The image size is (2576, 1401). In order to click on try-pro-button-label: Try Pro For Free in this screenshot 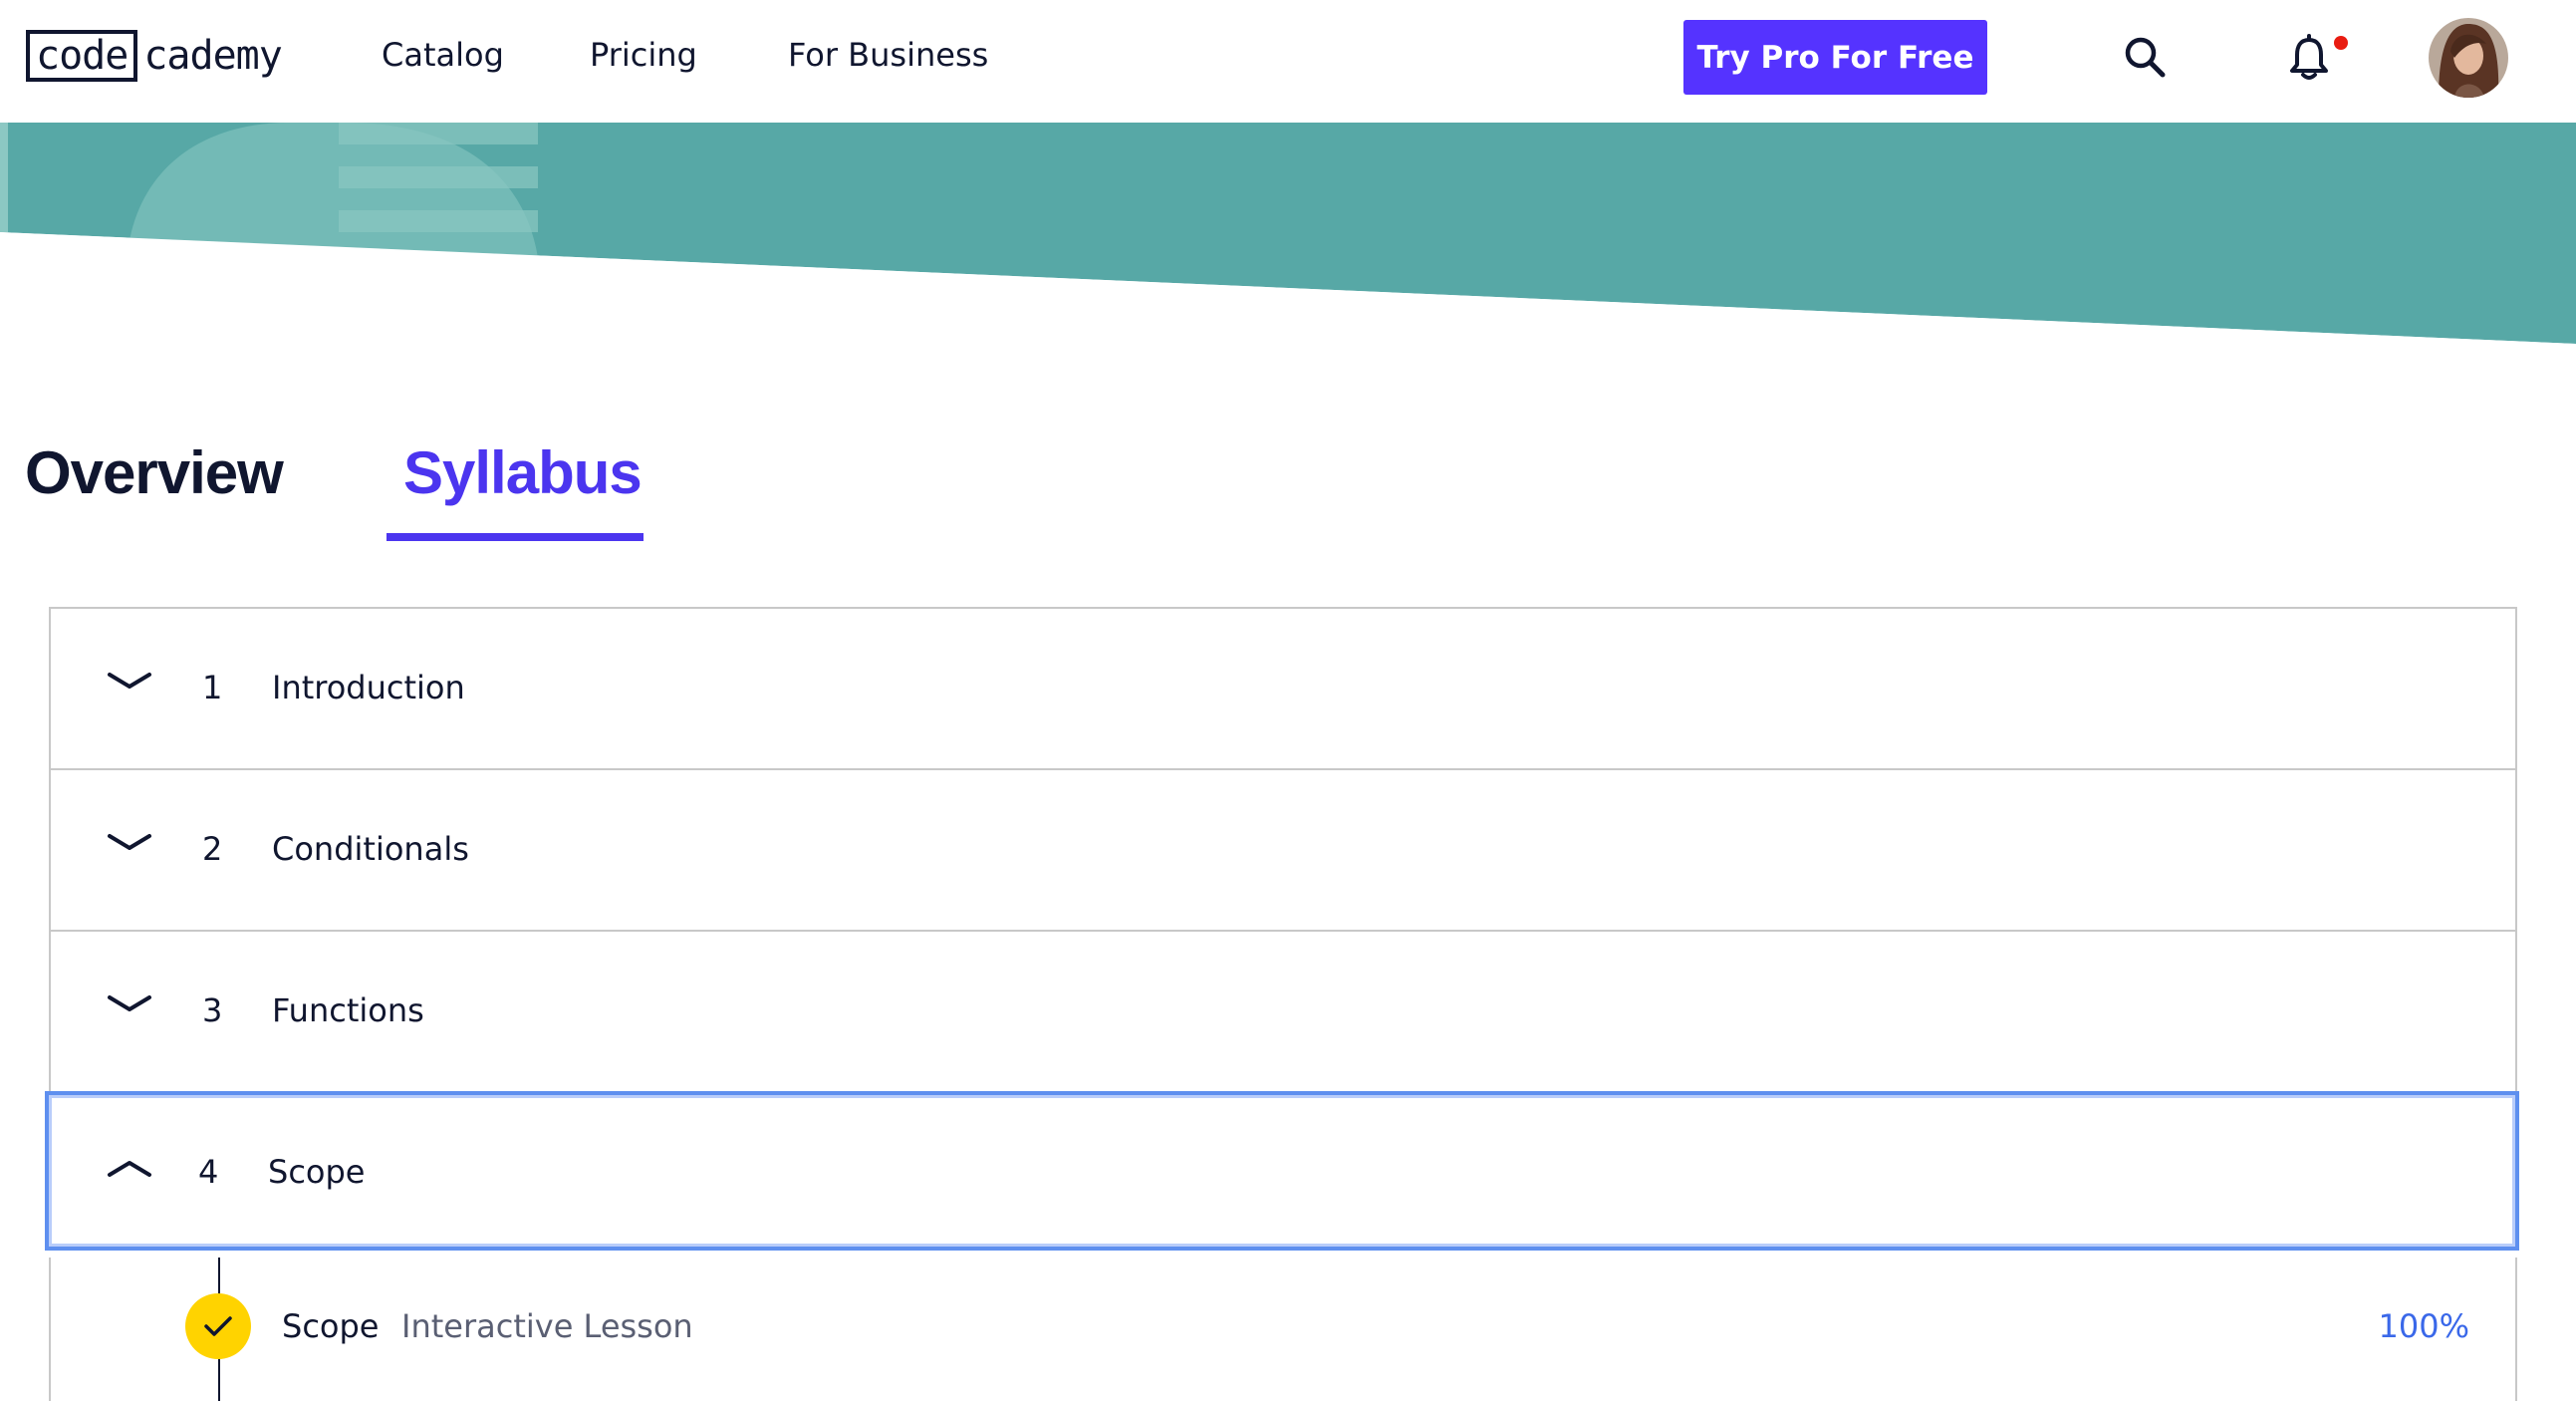, I will do `click(1835, 57)`.